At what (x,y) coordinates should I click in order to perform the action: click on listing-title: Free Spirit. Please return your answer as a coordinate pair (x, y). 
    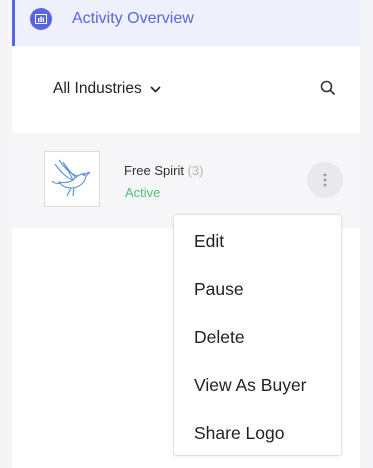
    Looking at the image, I should click on (154, 170).